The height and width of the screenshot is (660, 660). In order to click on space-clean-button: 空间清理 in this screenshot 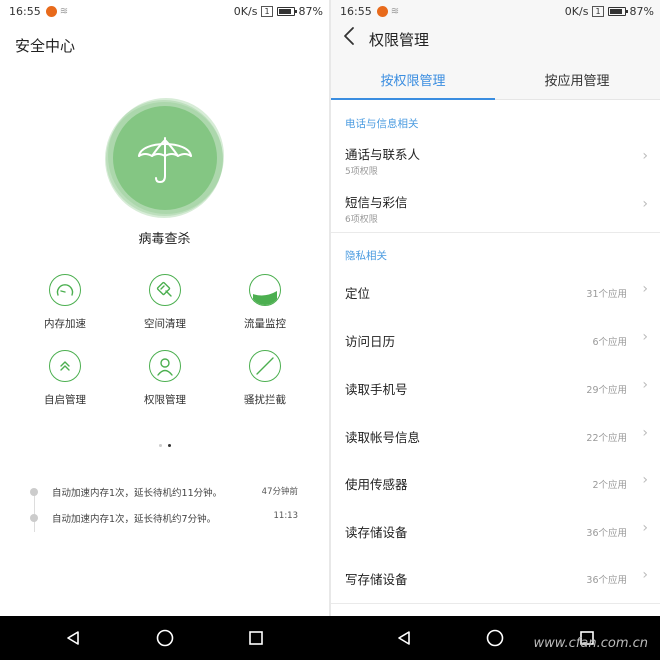, I will do `click(165, 302)`.